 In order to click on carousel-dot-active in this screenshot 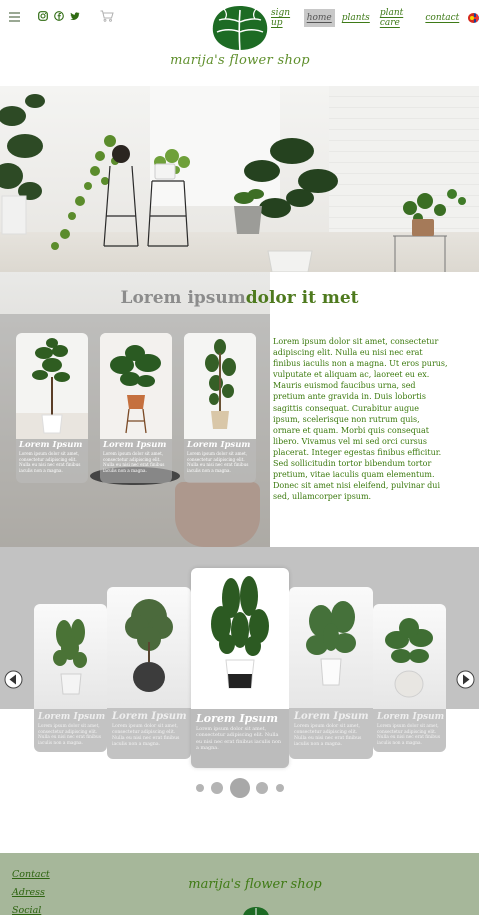, I will do `click(240, 788)`.